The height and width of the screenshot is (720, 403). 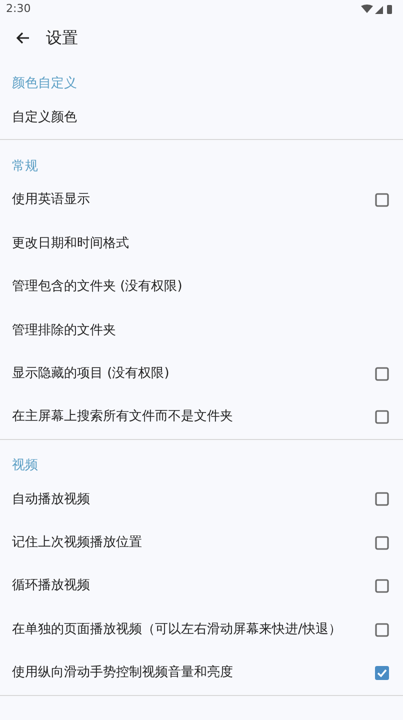 I want to click on settings-row: 管理包含的文件夹 (没有权限), so click(x=201, y=287).